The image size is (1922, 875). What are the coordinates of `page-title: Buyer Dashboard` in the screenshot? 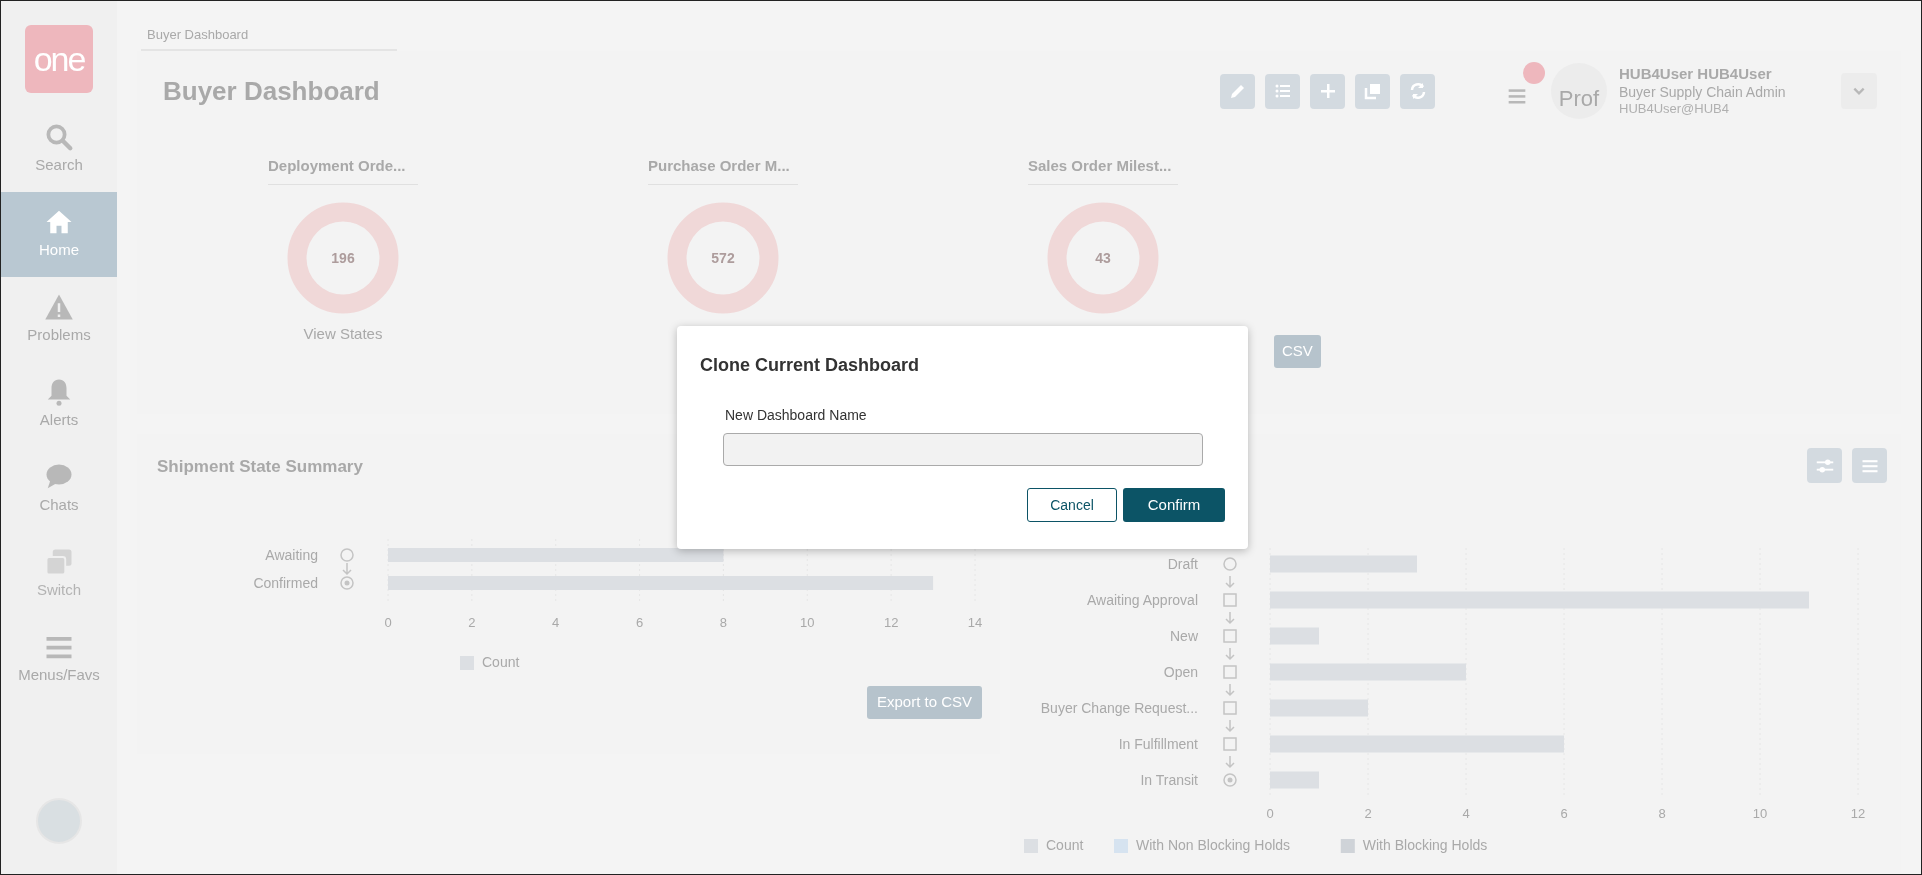 It's located at (271, 91).